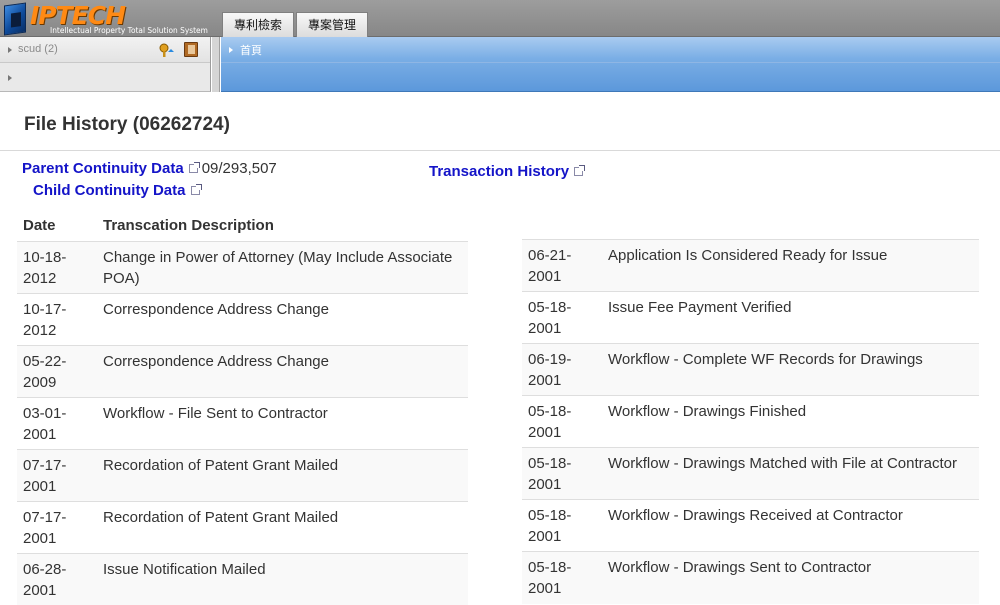  Describe the element at coordinates (610, 64) in the screenshot. I see `workspace-tab-strip: 首頁` at that location.